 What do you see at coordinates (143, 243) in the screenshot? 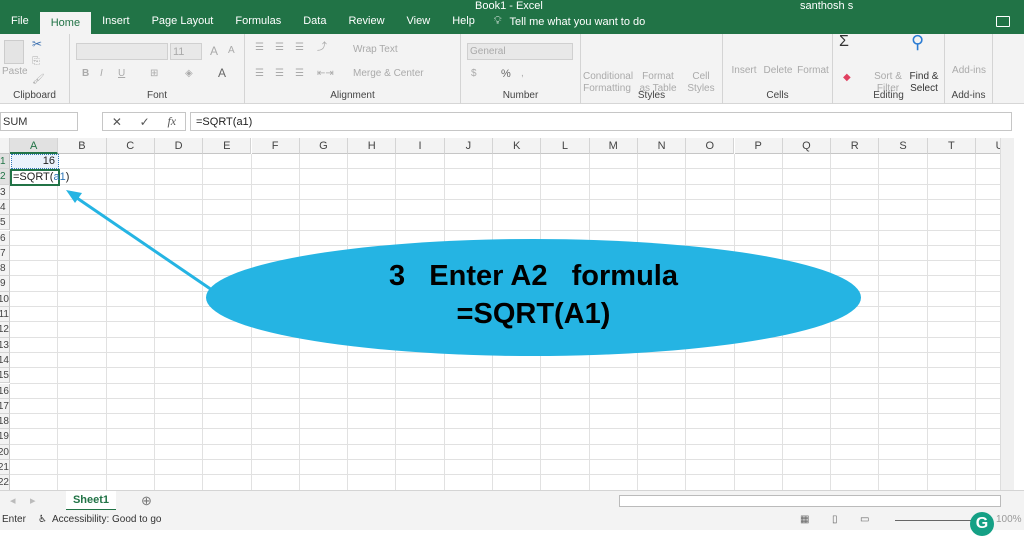
I see `arrow-line` at bounding box center [143, 243].